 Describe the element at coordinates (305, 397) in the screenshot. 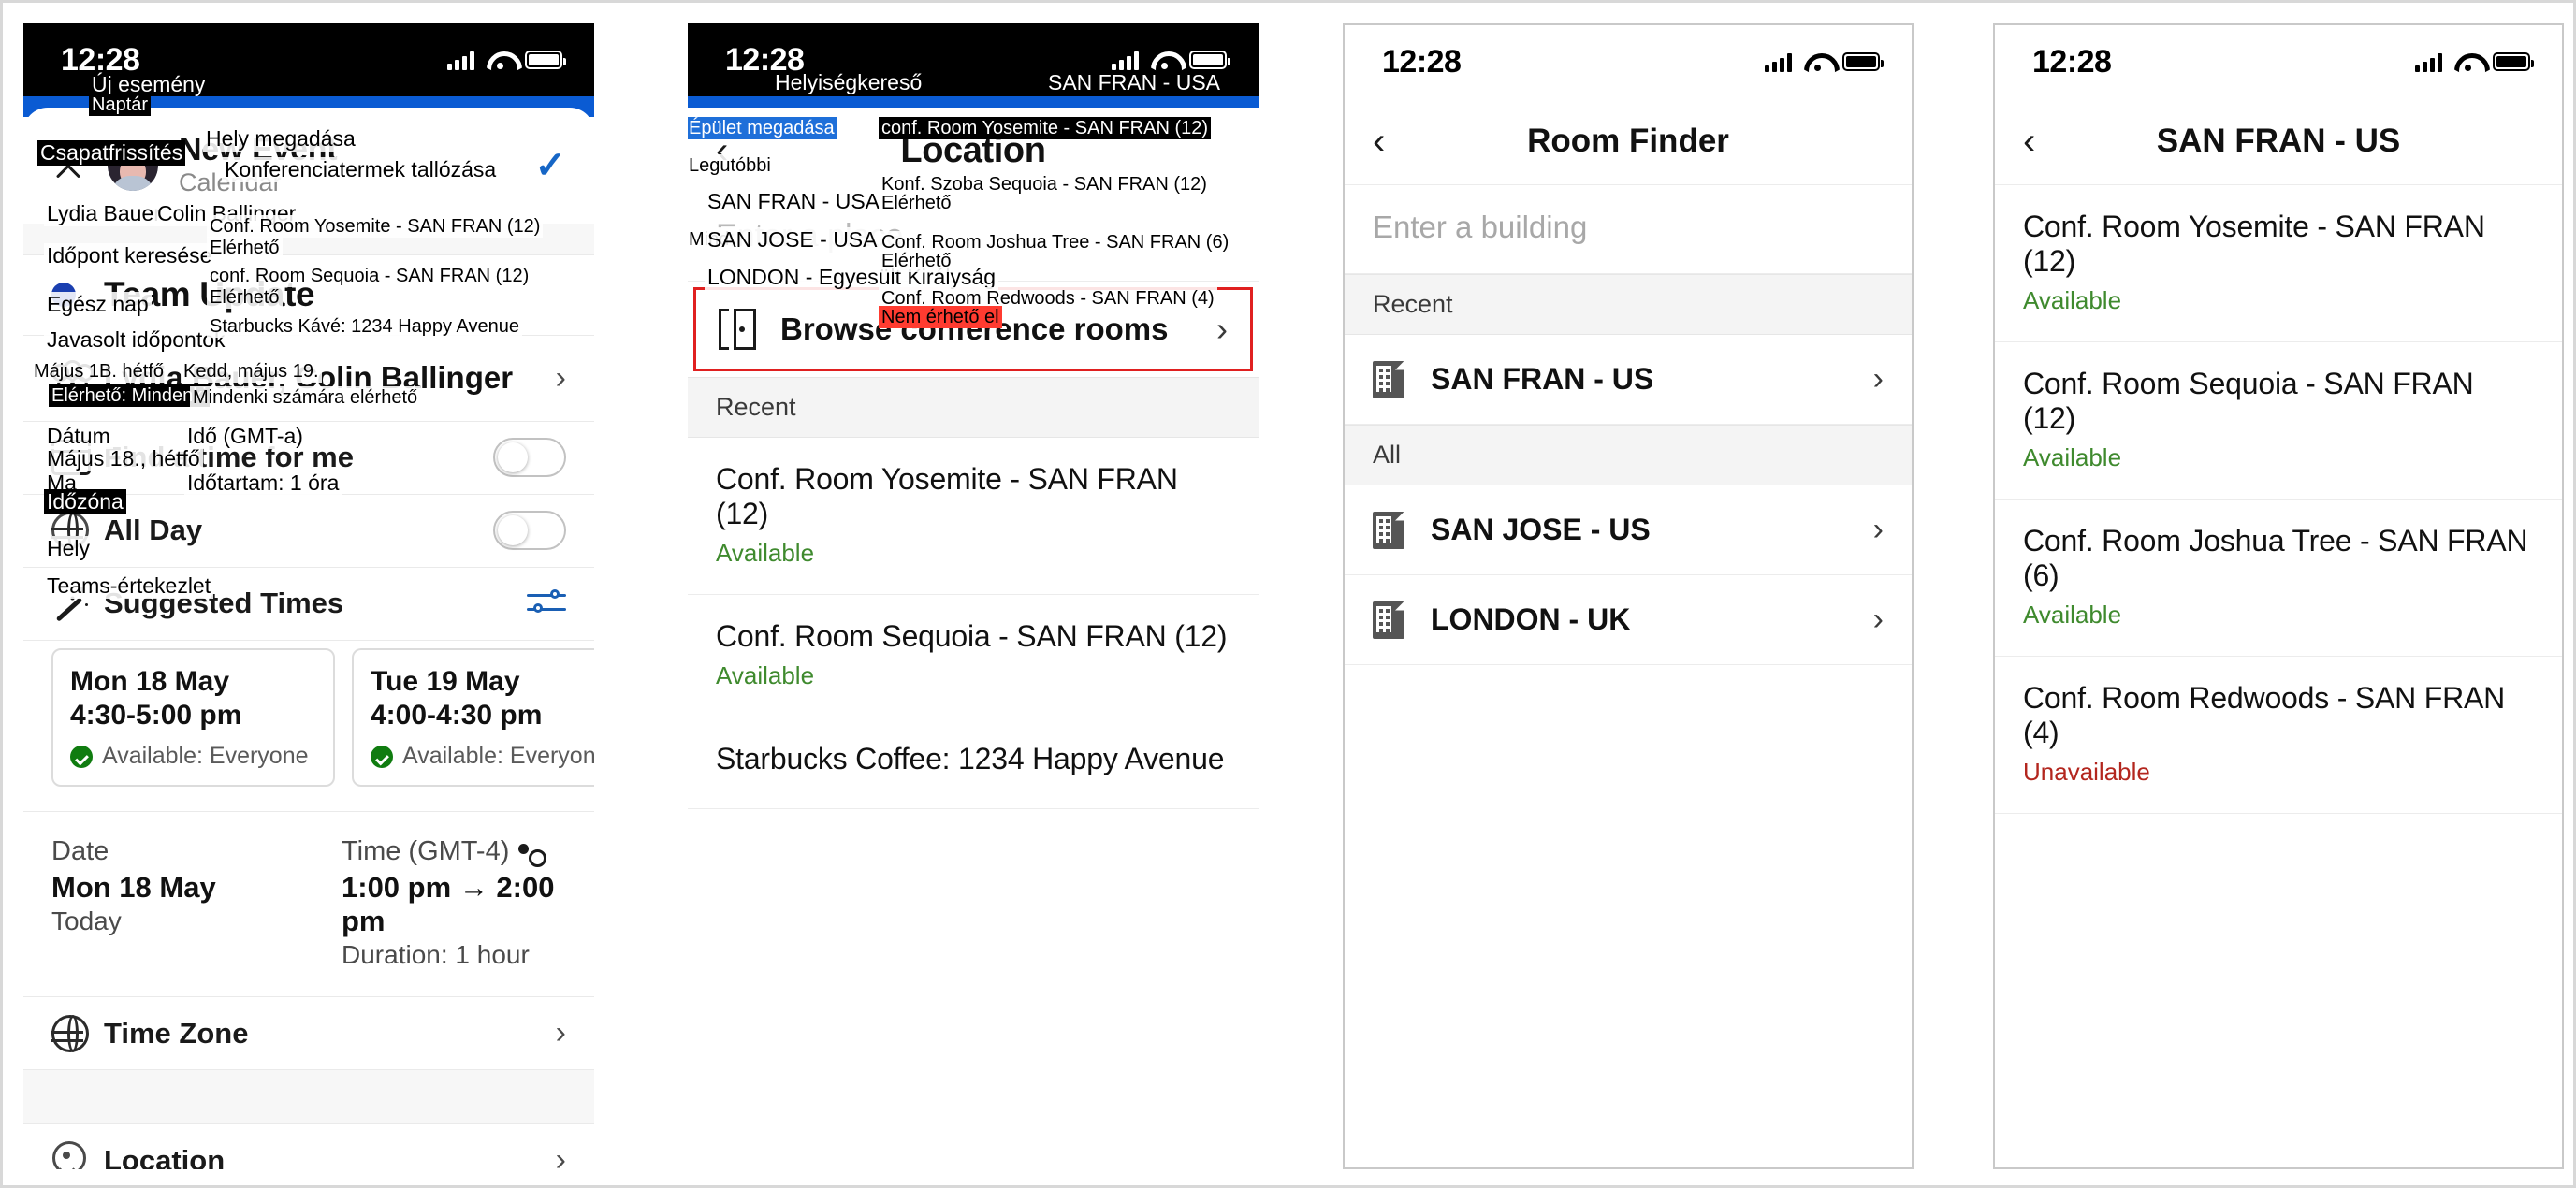

I see `anno-mindenki-szamara: Mindenki számára elérhető` at that location.